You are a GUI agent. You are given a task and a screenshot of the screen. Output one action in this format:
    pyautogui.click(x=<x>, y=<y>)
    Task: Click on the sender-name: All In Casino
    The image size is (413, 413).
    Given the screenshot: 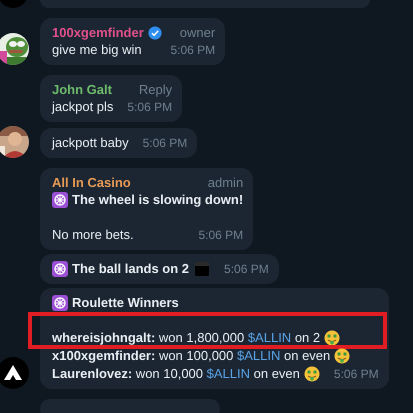 What is the action you would take?
    pyautogui.click(x=91, y=182)
    